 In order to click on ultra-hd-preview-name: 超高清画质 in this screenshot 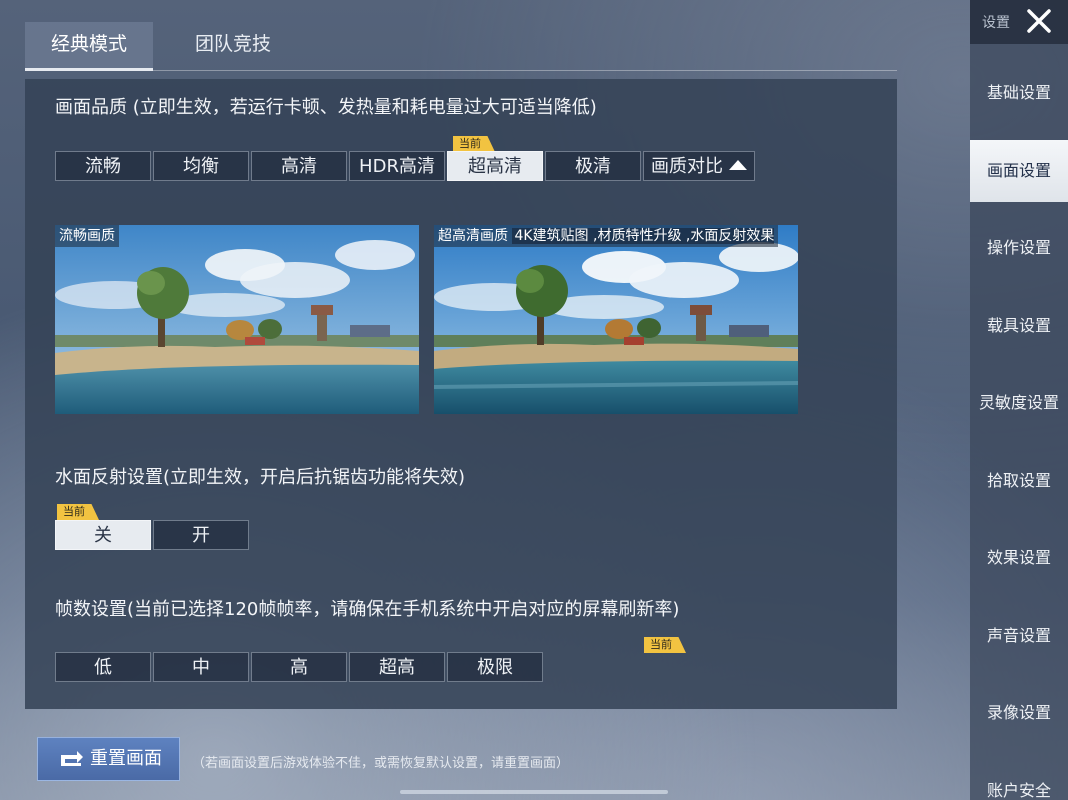, I will do `click(473, 236)`.